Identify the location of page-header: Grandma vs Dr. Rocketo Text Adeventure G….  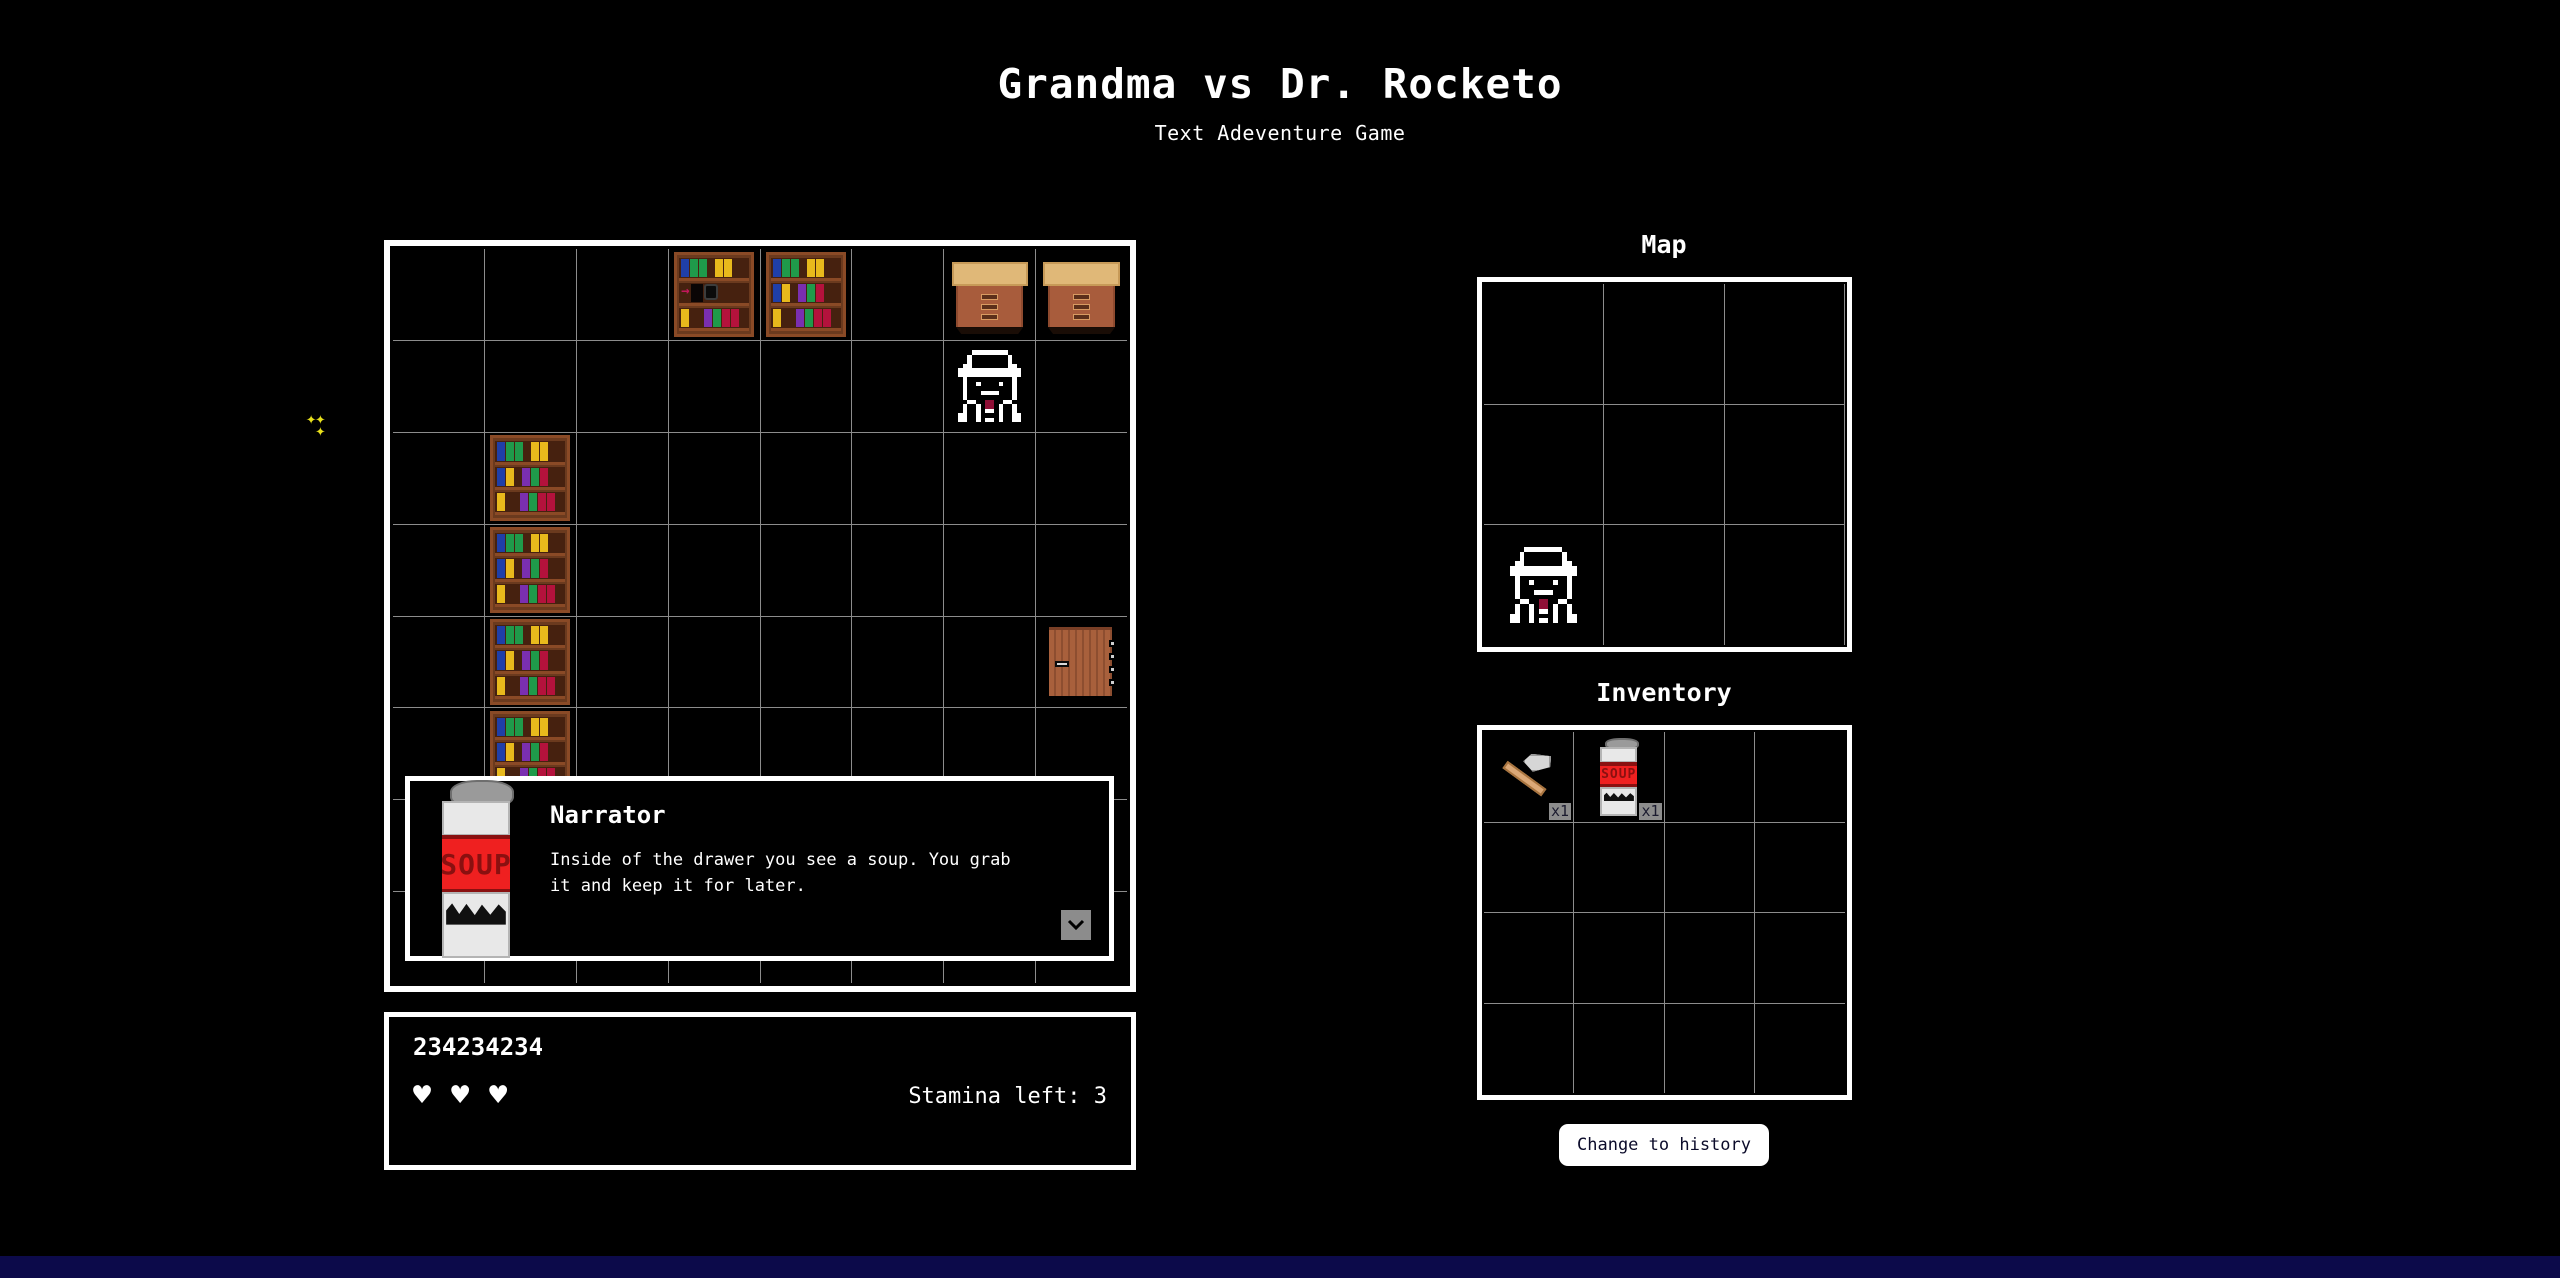
(1280, 72).